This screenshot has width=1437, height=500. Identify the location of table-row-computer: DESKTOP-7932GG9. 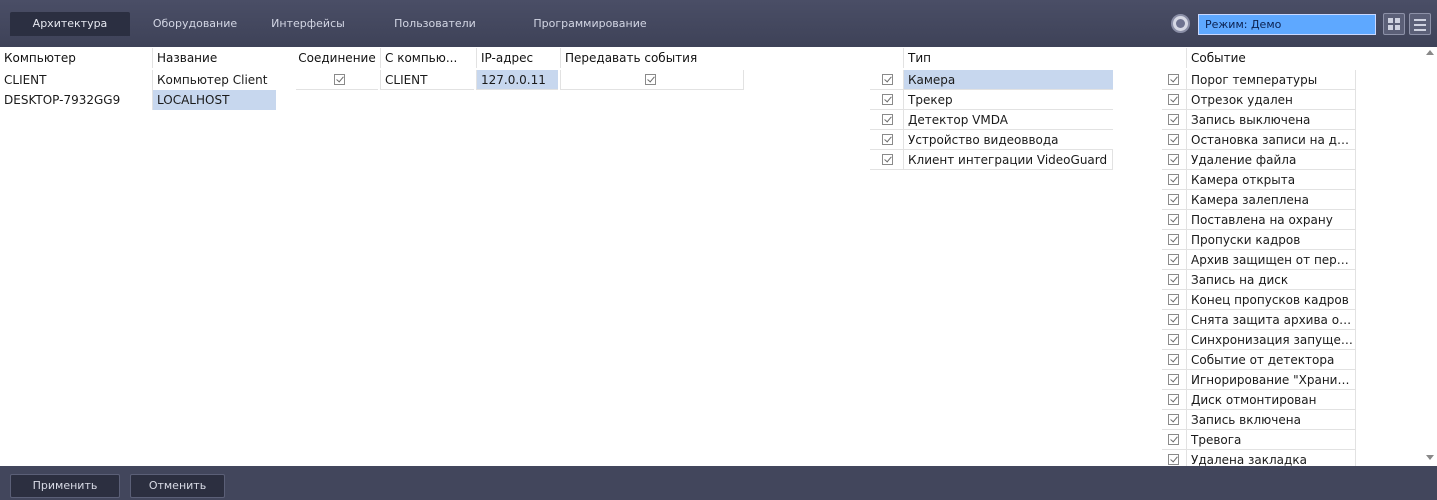
(75, 100).